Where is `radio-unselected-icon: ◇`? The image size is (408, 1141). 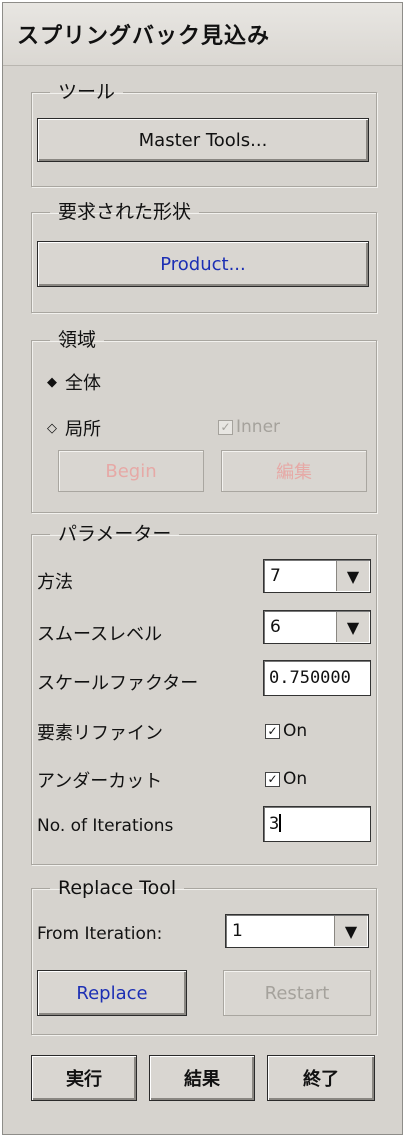 radio-unselected-icon: ◇ is located at coordinates (52, 428).